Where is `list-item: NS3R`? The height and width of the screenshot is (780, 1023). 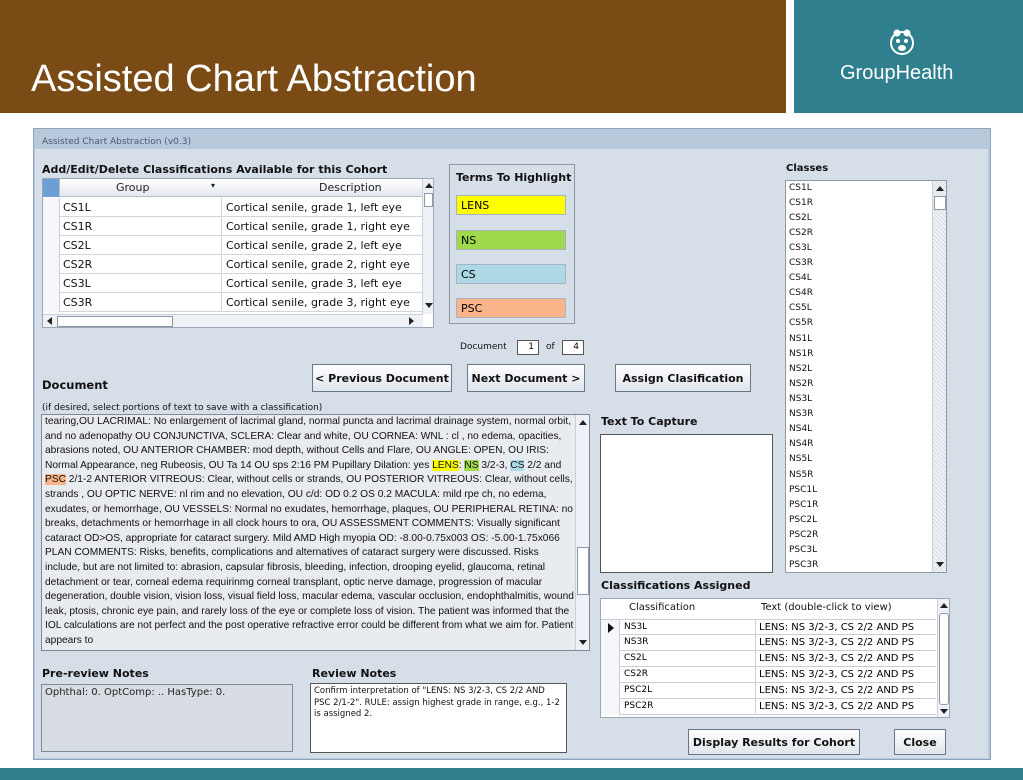 list-item: NS3R is located at coordinates (801, 414).